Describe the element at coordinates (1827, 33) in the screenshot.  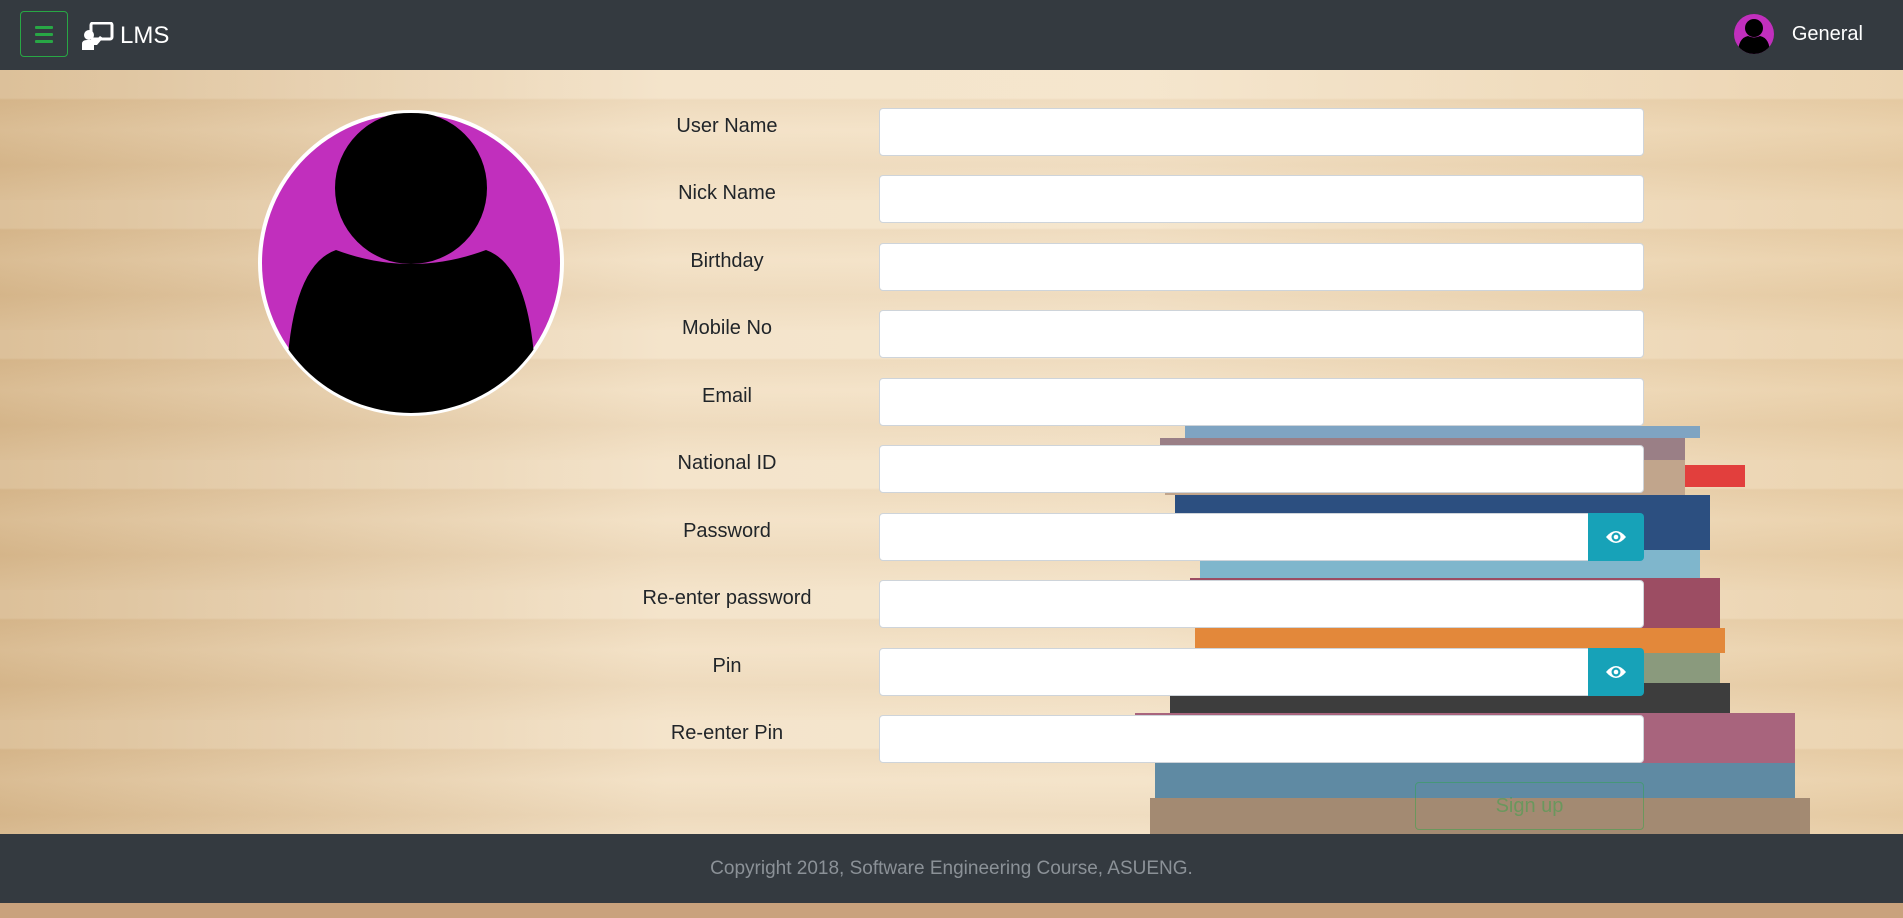
I see `user-name: General` at that location.